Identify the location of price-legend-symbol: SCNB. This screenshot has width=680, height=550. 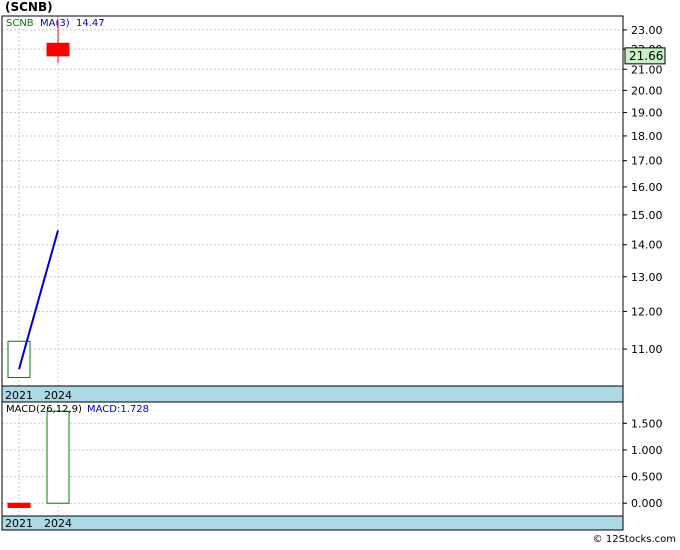
(20, 23).